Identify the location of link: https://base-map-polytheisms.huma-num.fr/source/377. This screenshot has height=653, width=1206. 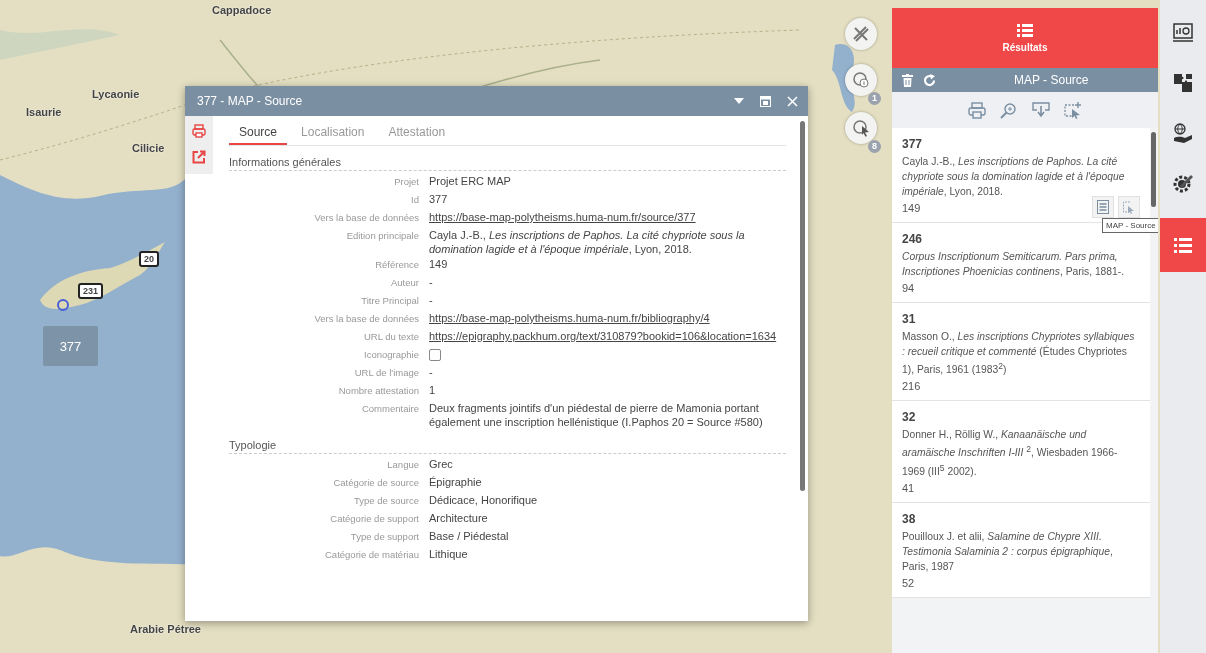
(562, 217).